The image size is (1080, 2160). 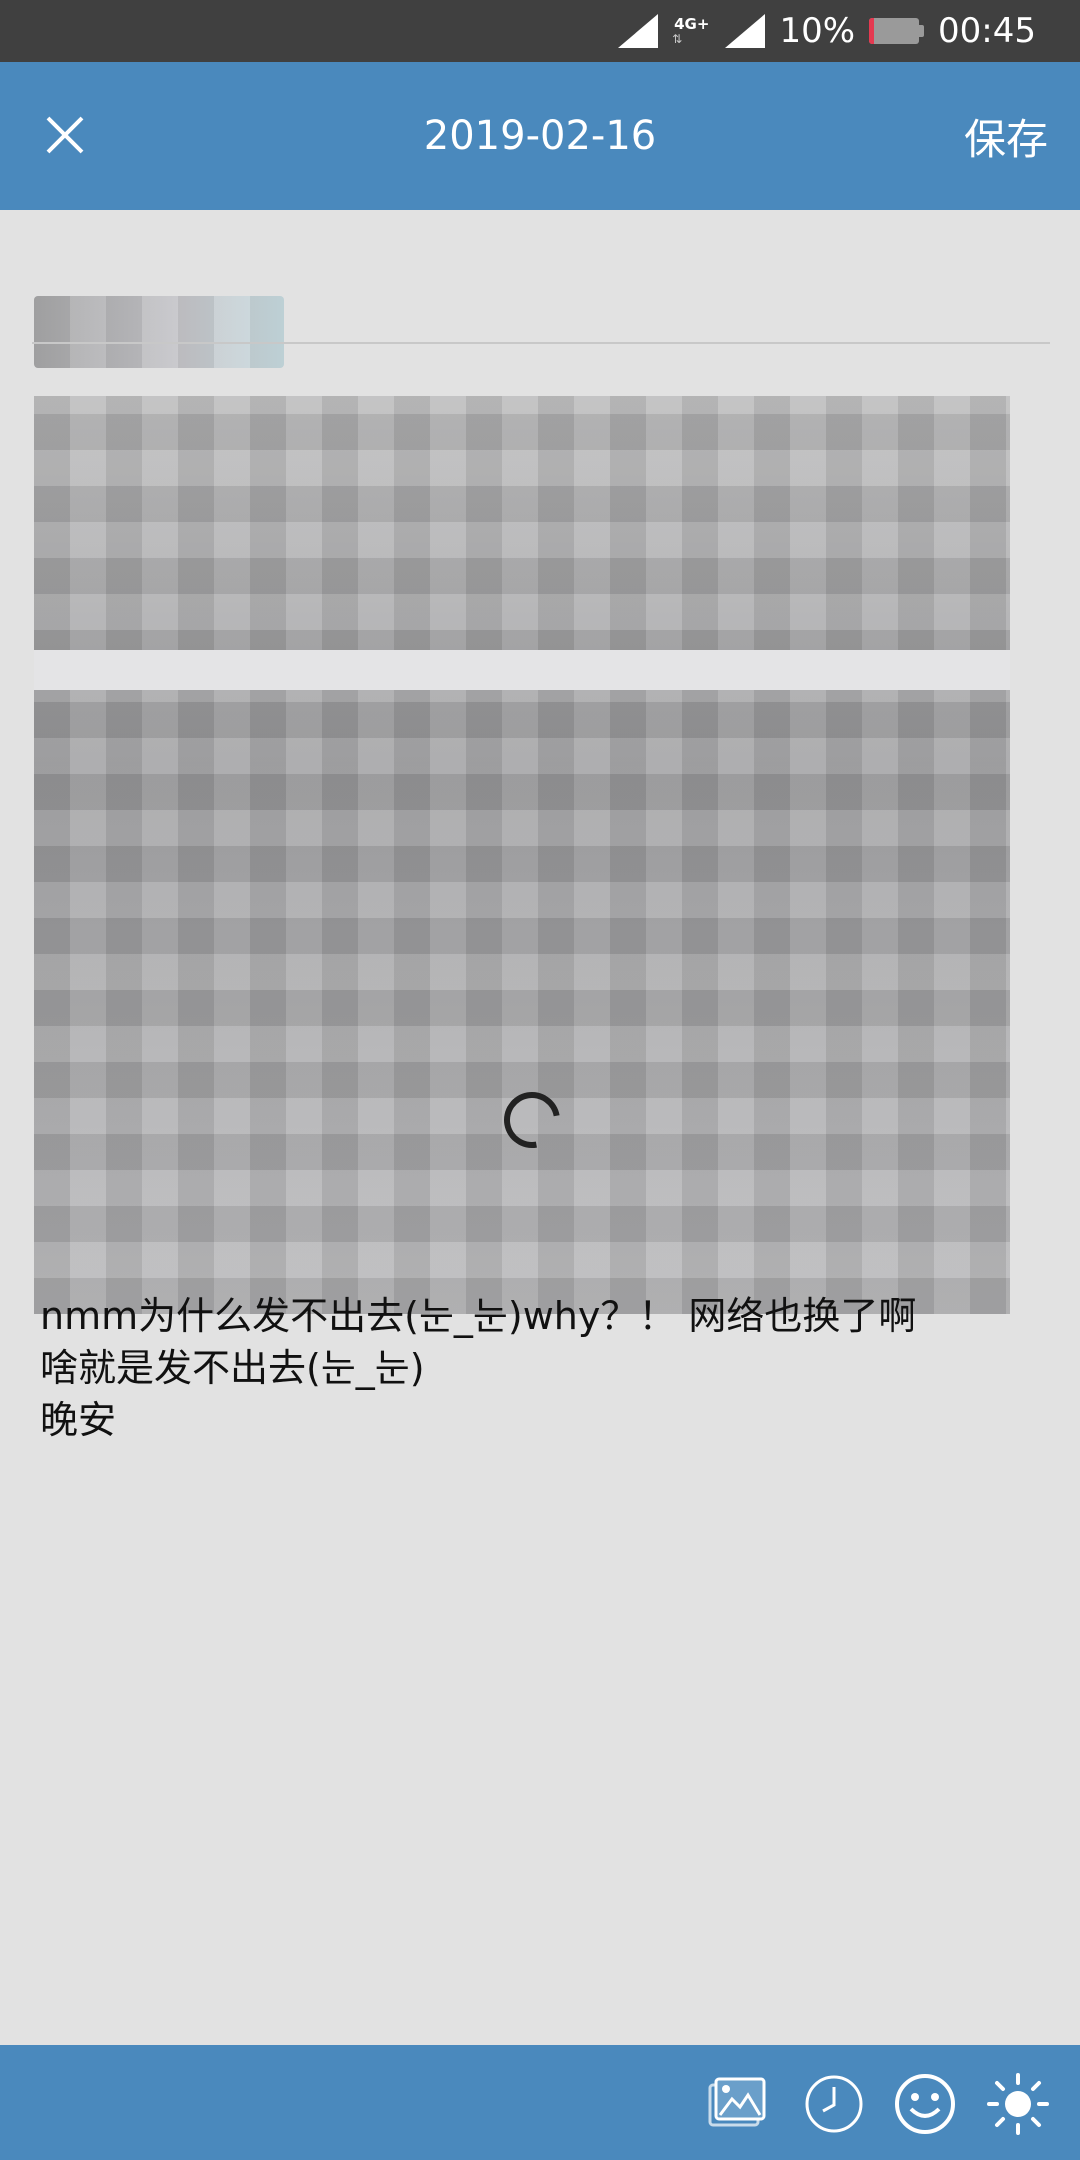 What do you see at coordinates (677, 38) in the screenshot?
I see `data-arrows-icon: ⇅` at bounding box center [677, 38].